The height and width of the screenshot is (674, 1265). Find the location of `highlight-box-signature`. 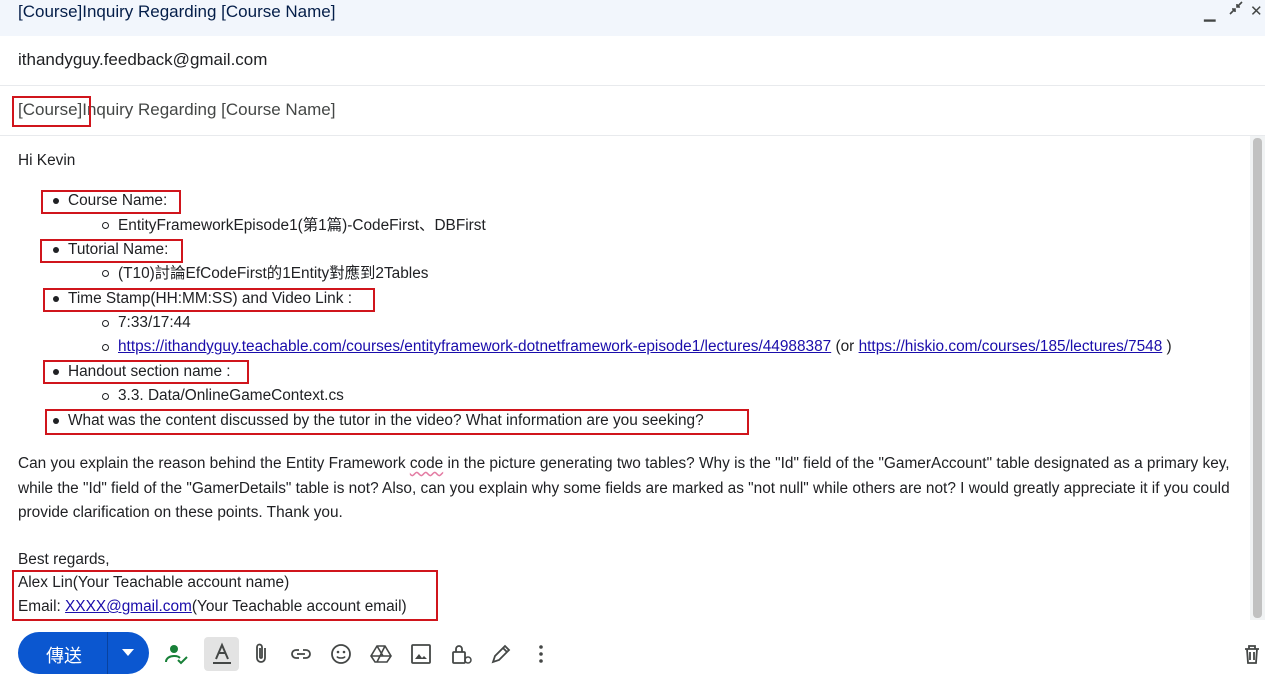

highlight-box-signature is located at coordinates (225, 595).